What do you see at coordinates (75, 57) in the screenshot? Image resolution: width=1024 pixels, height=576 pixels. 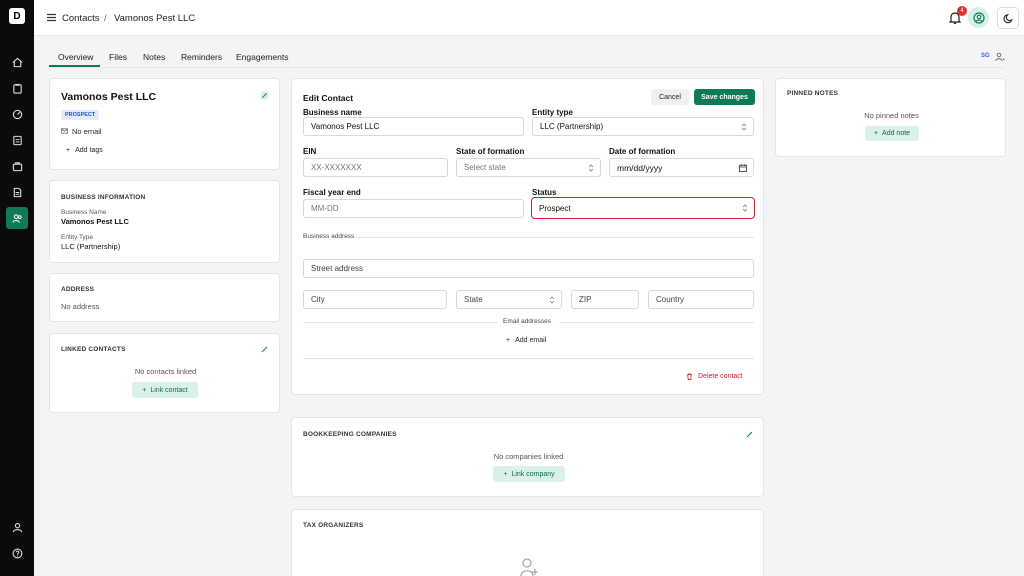 I see `tab-overview: Overview` at bounding box center [75, 57].